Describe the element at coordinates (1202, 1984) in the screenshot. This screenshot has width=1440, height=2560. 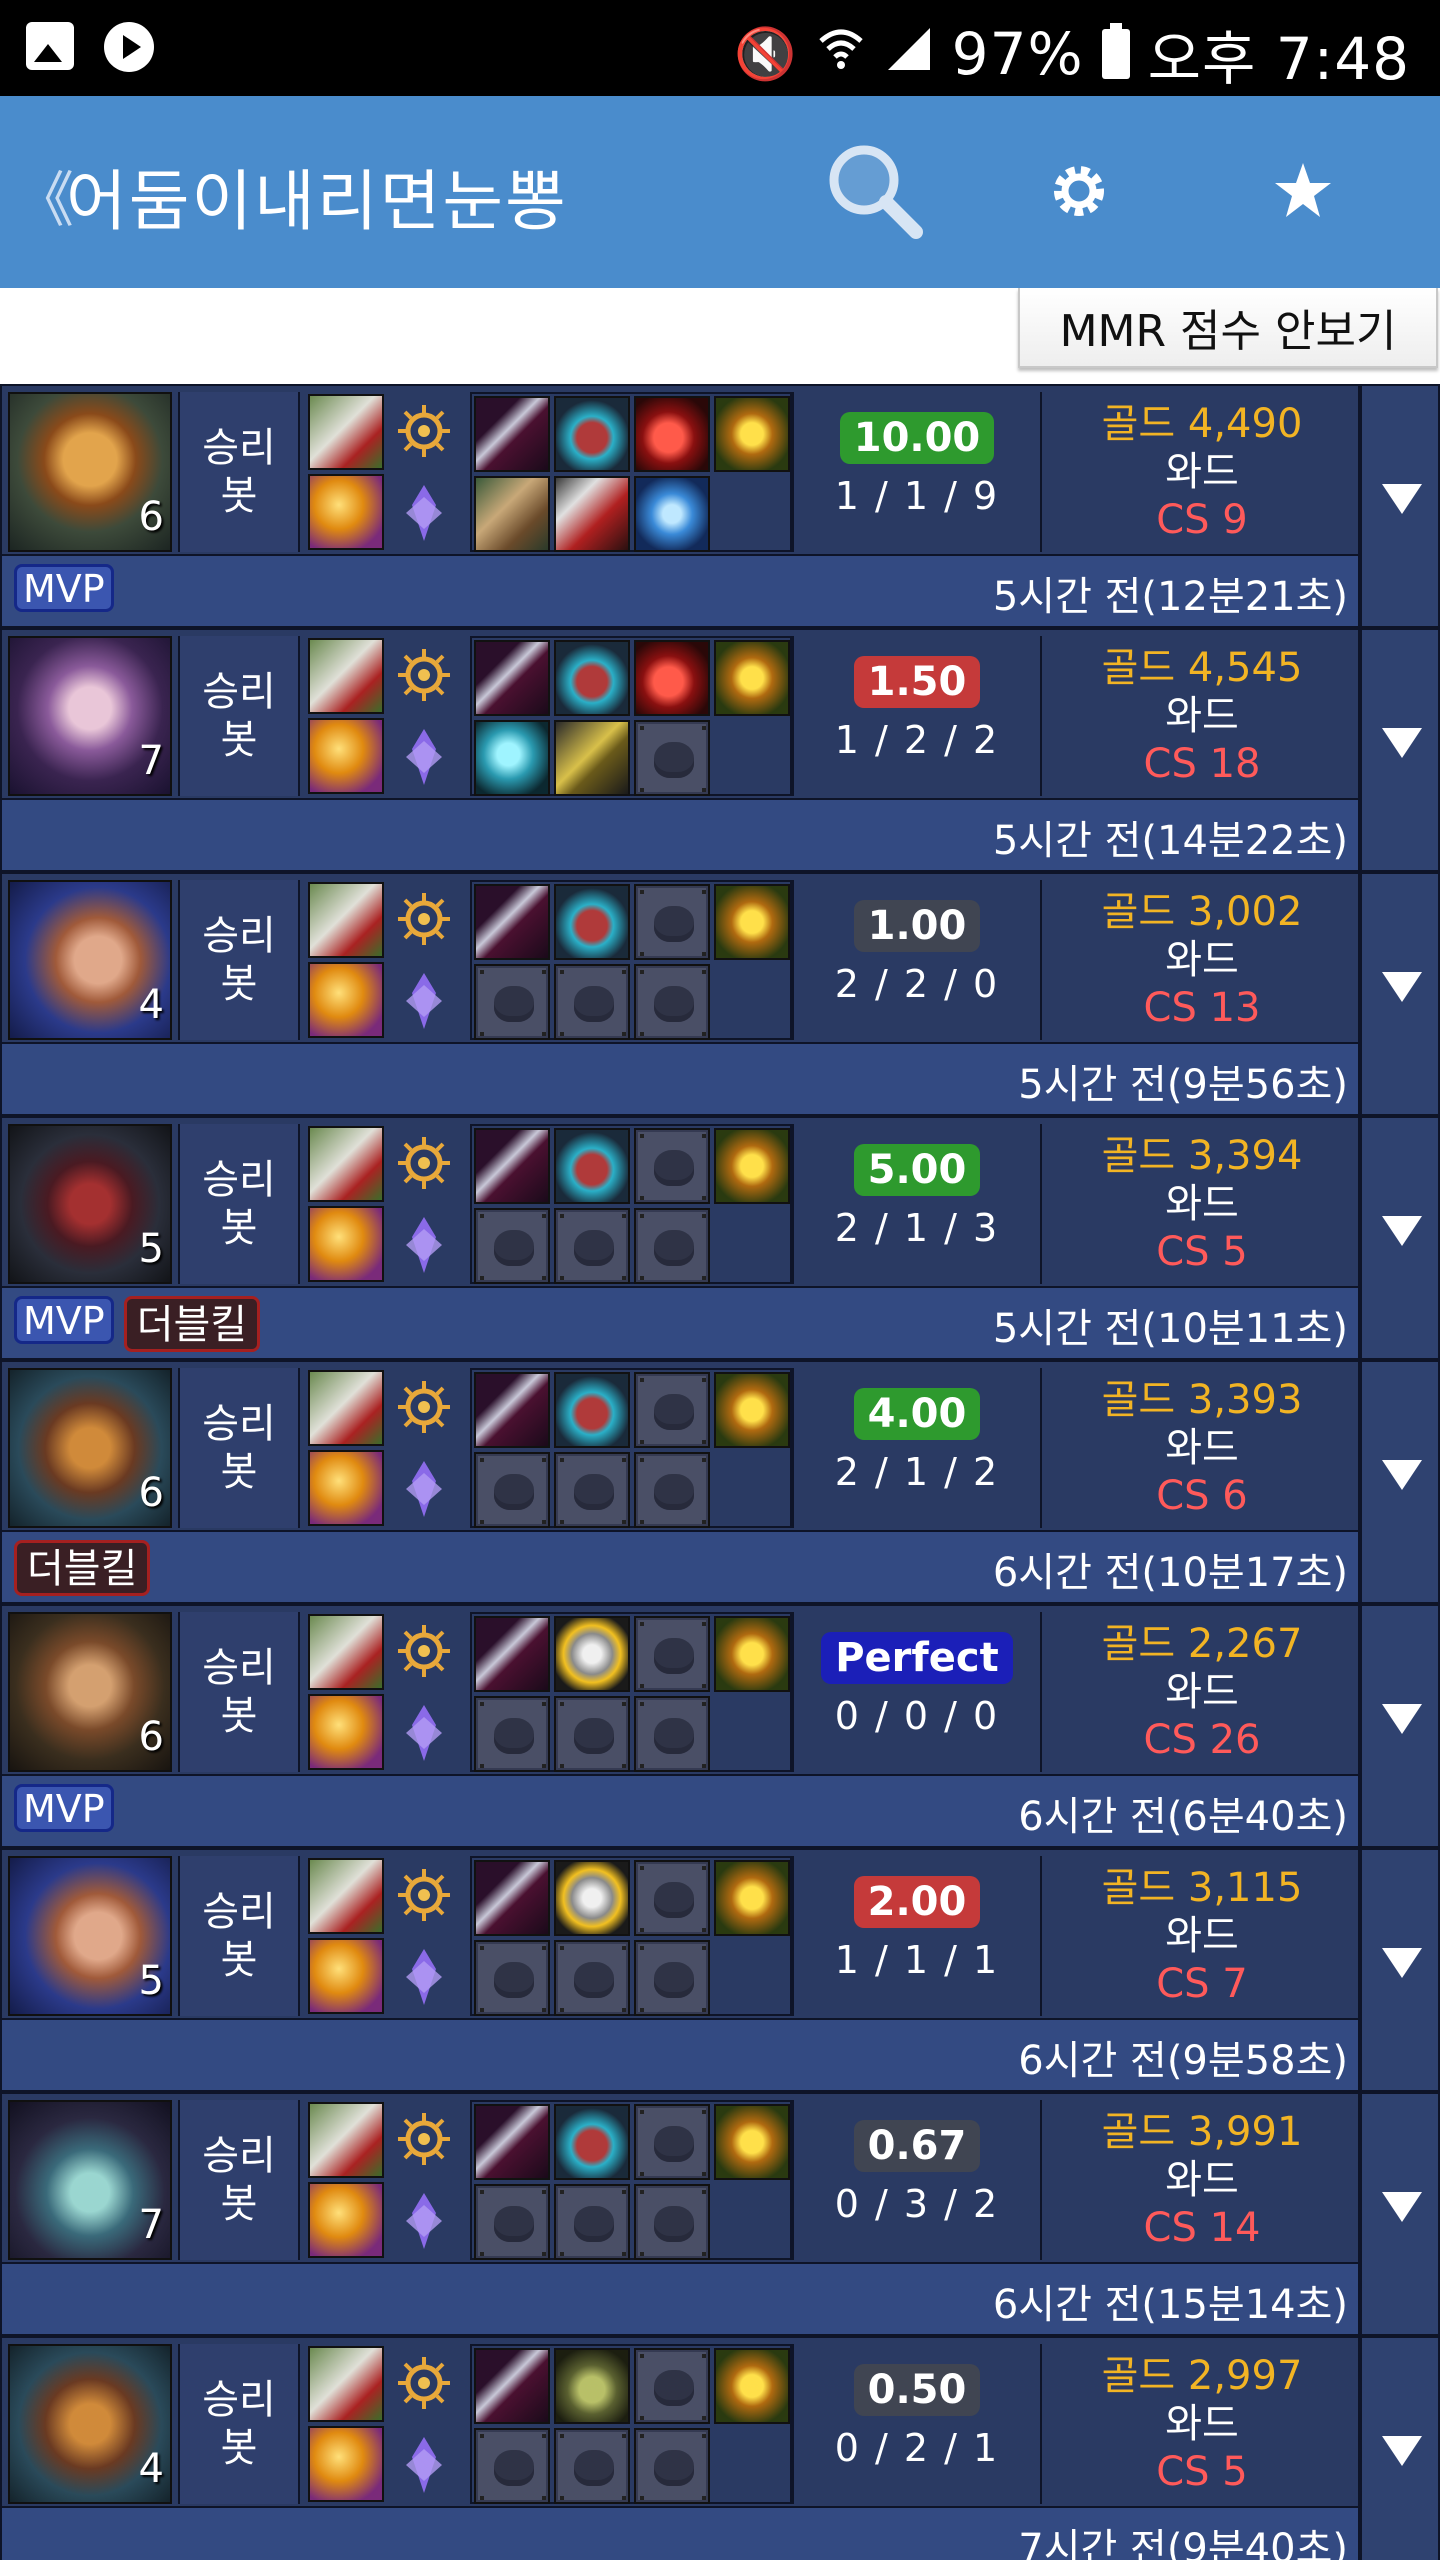
I see `creep-score: CS 7` at that location.